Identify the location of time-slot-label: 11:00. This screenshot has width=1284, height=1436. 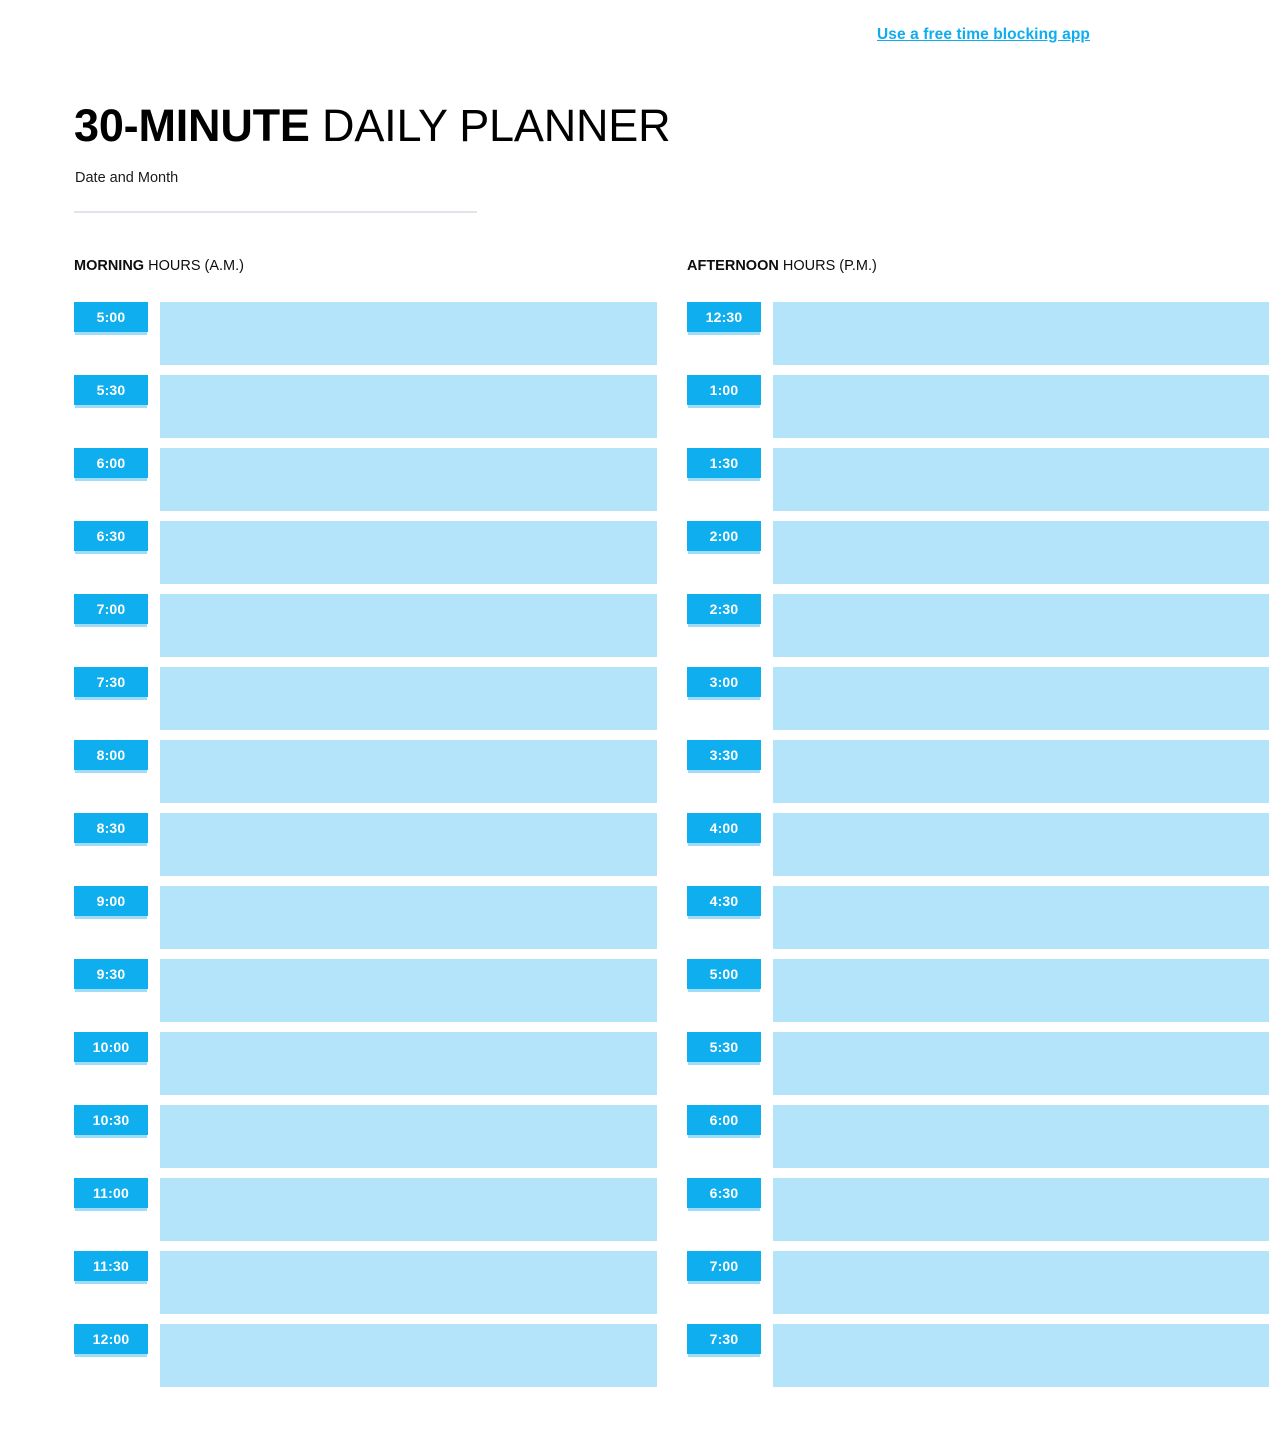
(111, 1194).